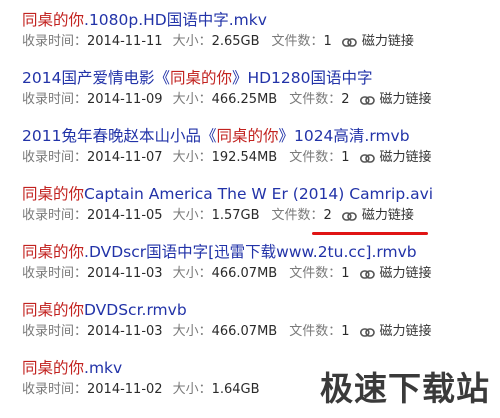  I want to click on date-value: 2014-11-11, so click(125, 41).